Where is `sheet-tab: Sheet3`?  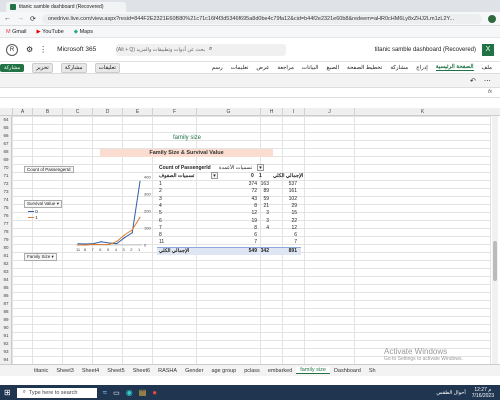 sheet-tab: Sheet3 is located at coordinates (64, 371).